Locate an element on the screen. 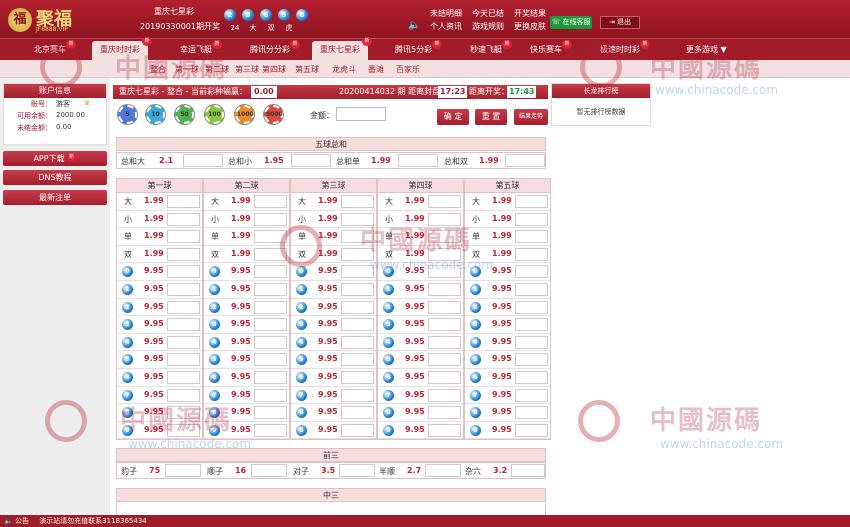 Image resolution: width=850 pixels, height=527 pixels. nav-item: 重庆七星彩新 is located at coordinates (342, 49).